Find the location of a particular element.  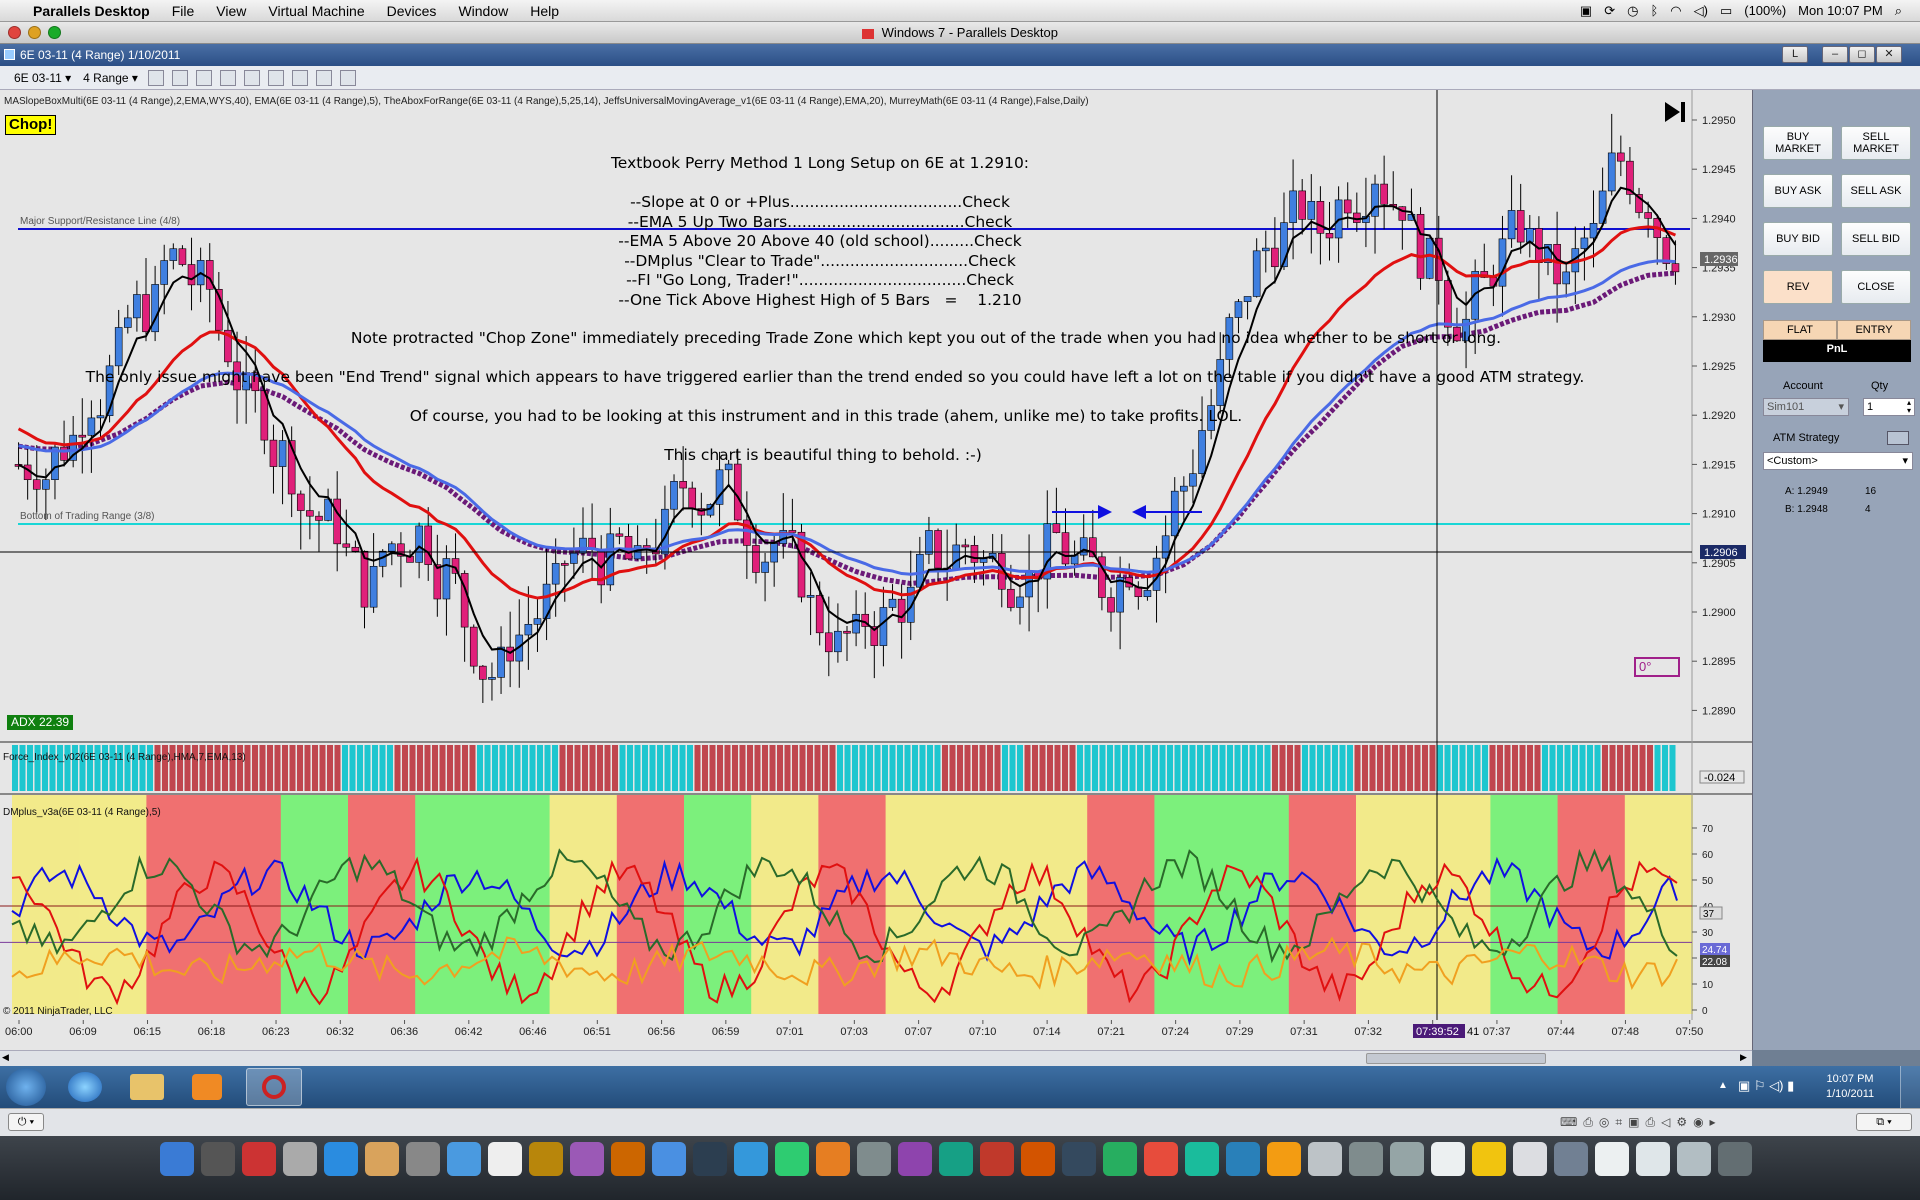

menu-view: View is located at coordinates (231, 11).